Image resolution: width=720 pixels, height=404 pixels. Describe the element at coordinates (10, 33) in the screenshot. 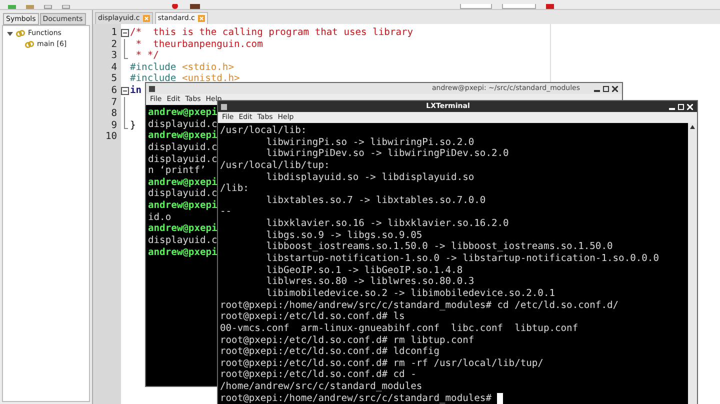

I see `expander-icon` at that location.